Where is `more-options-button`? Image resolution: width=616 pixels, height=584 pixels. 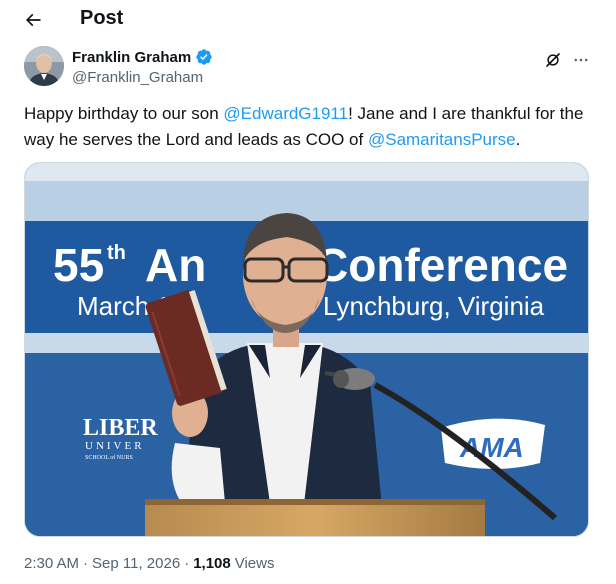 more-options-button is located at coordinates (581, 60).